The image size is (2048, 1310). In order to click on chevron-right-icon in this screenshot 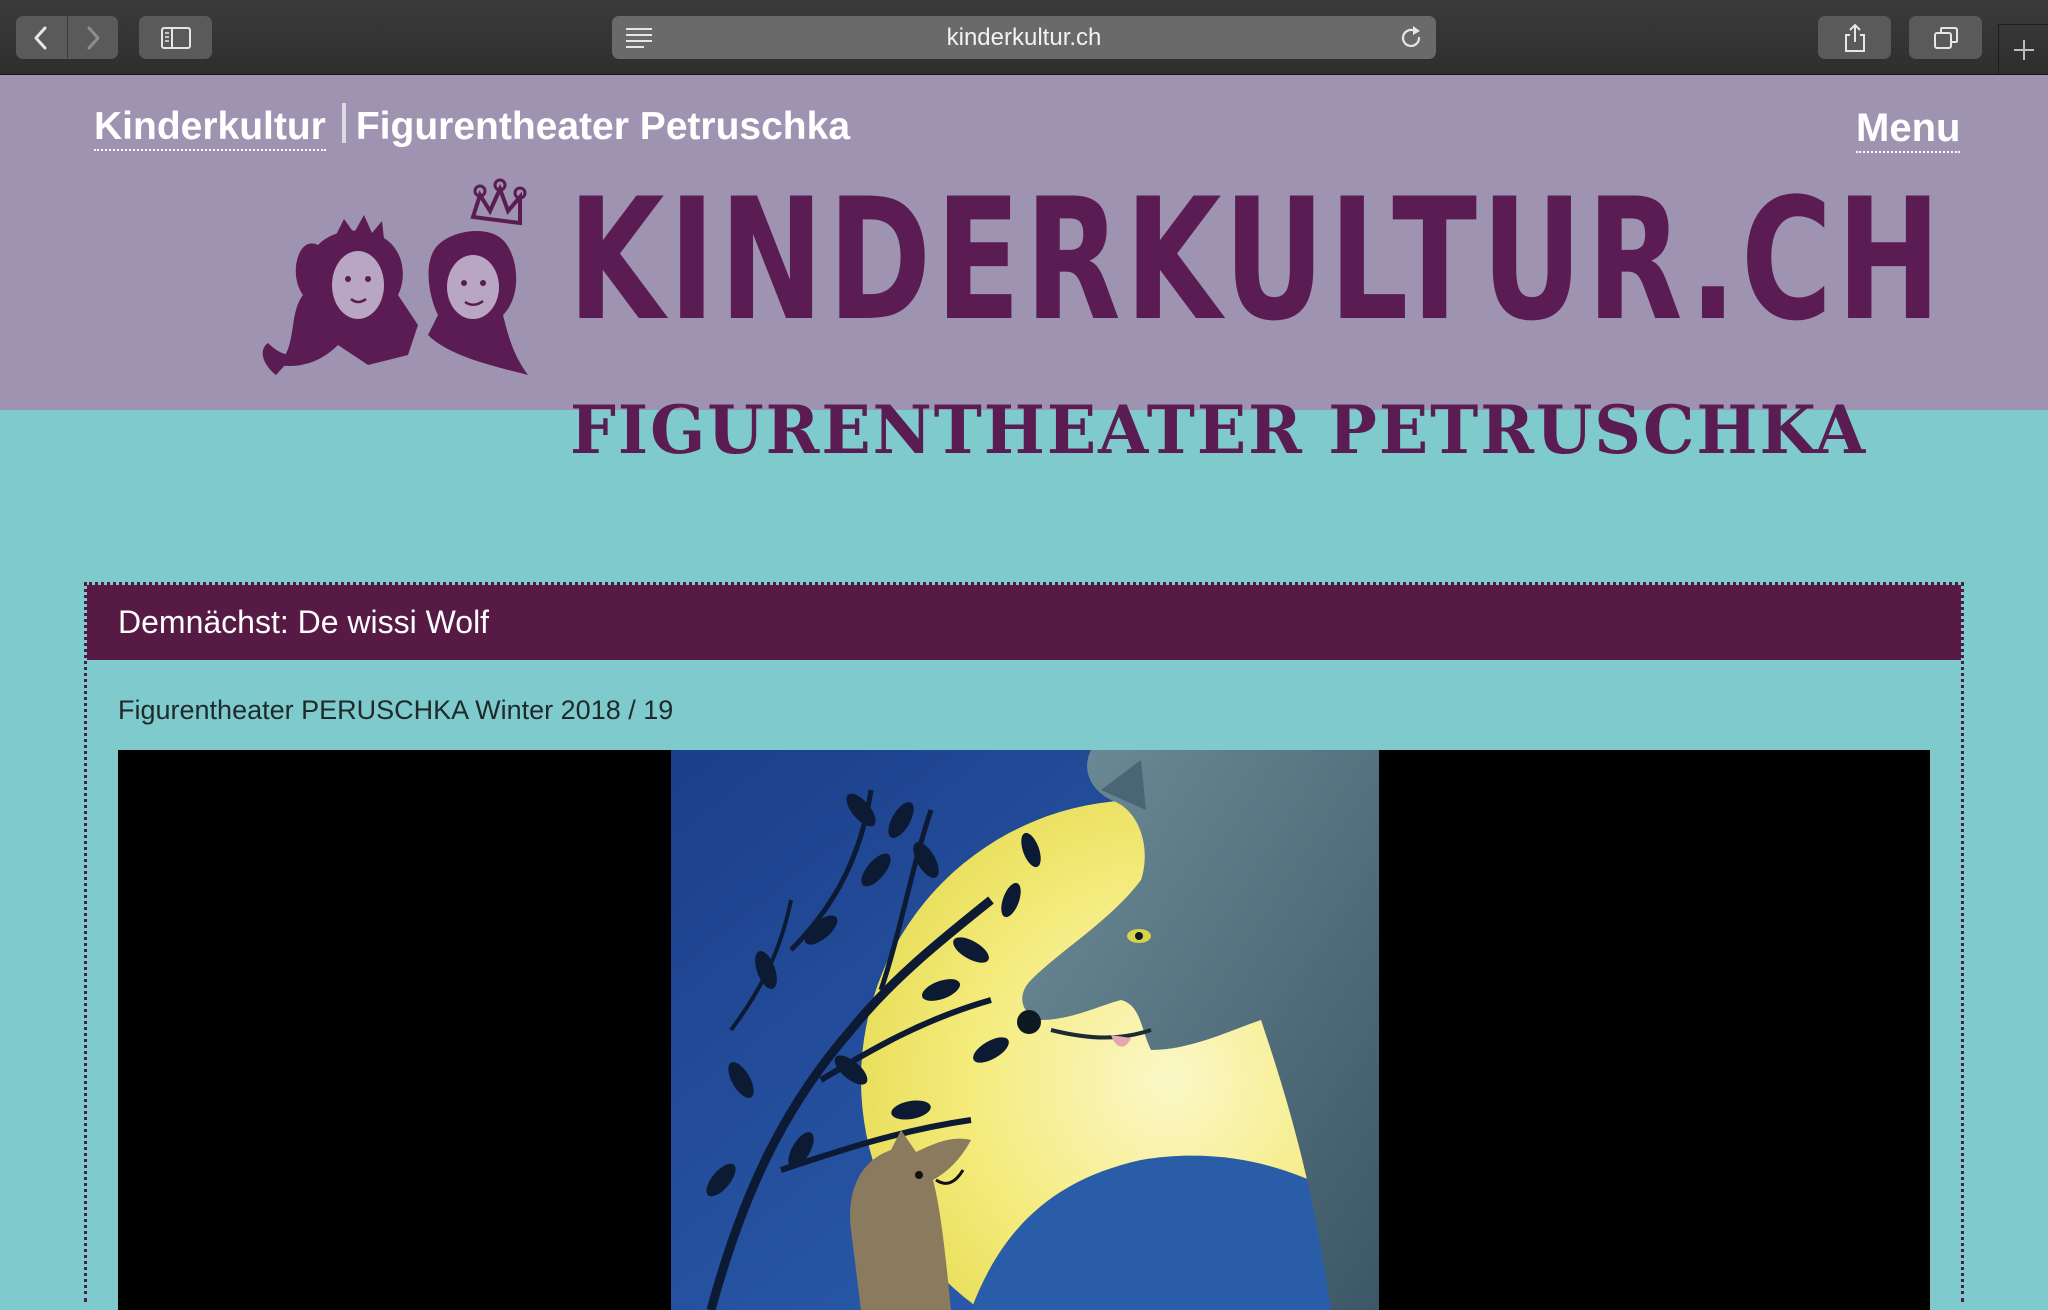, I will do `click(93, 37)`.